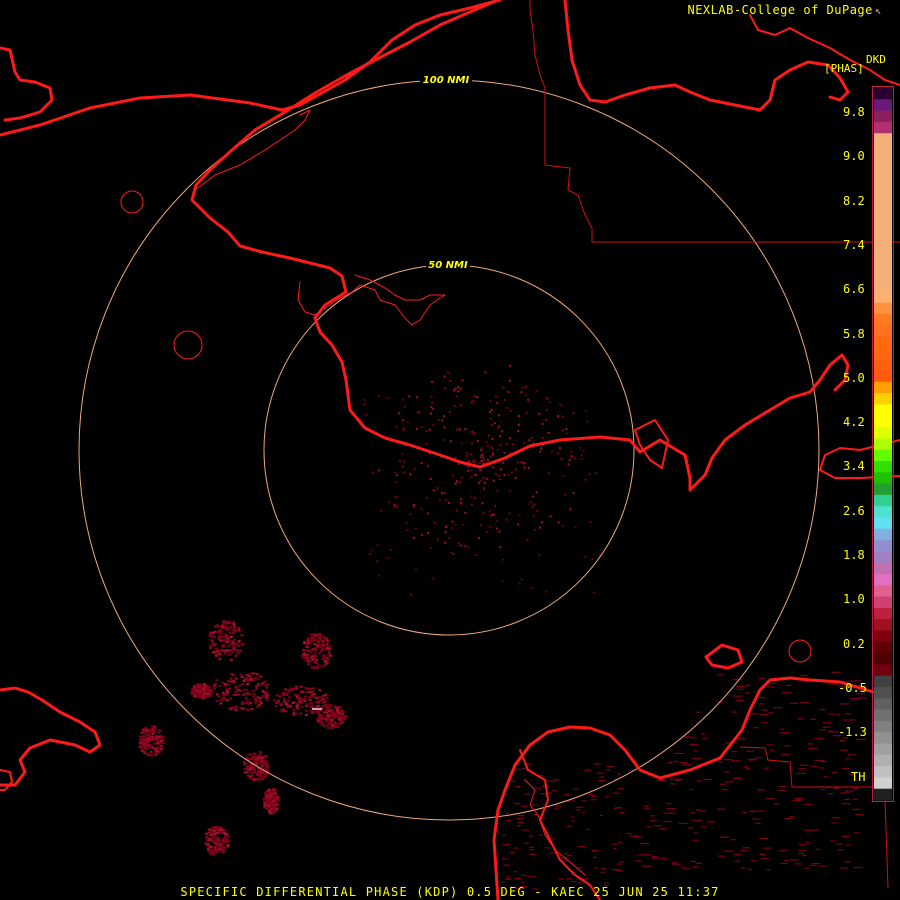  What do you see at coordinates (854, 112) in the screenshot?
I see `scale-label: 9.8` at bounding box center [854, 112].